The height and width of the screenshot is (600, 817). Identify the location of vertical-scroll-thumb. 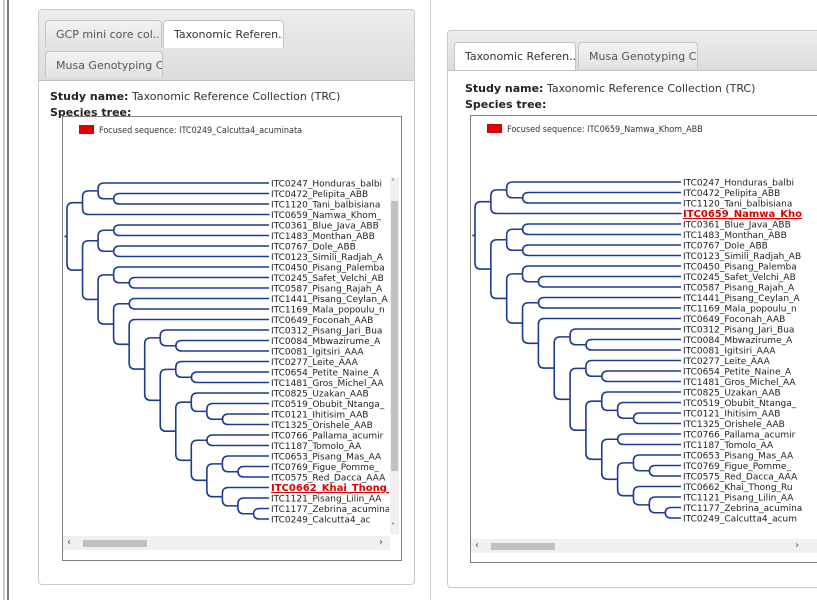
(394, 336).